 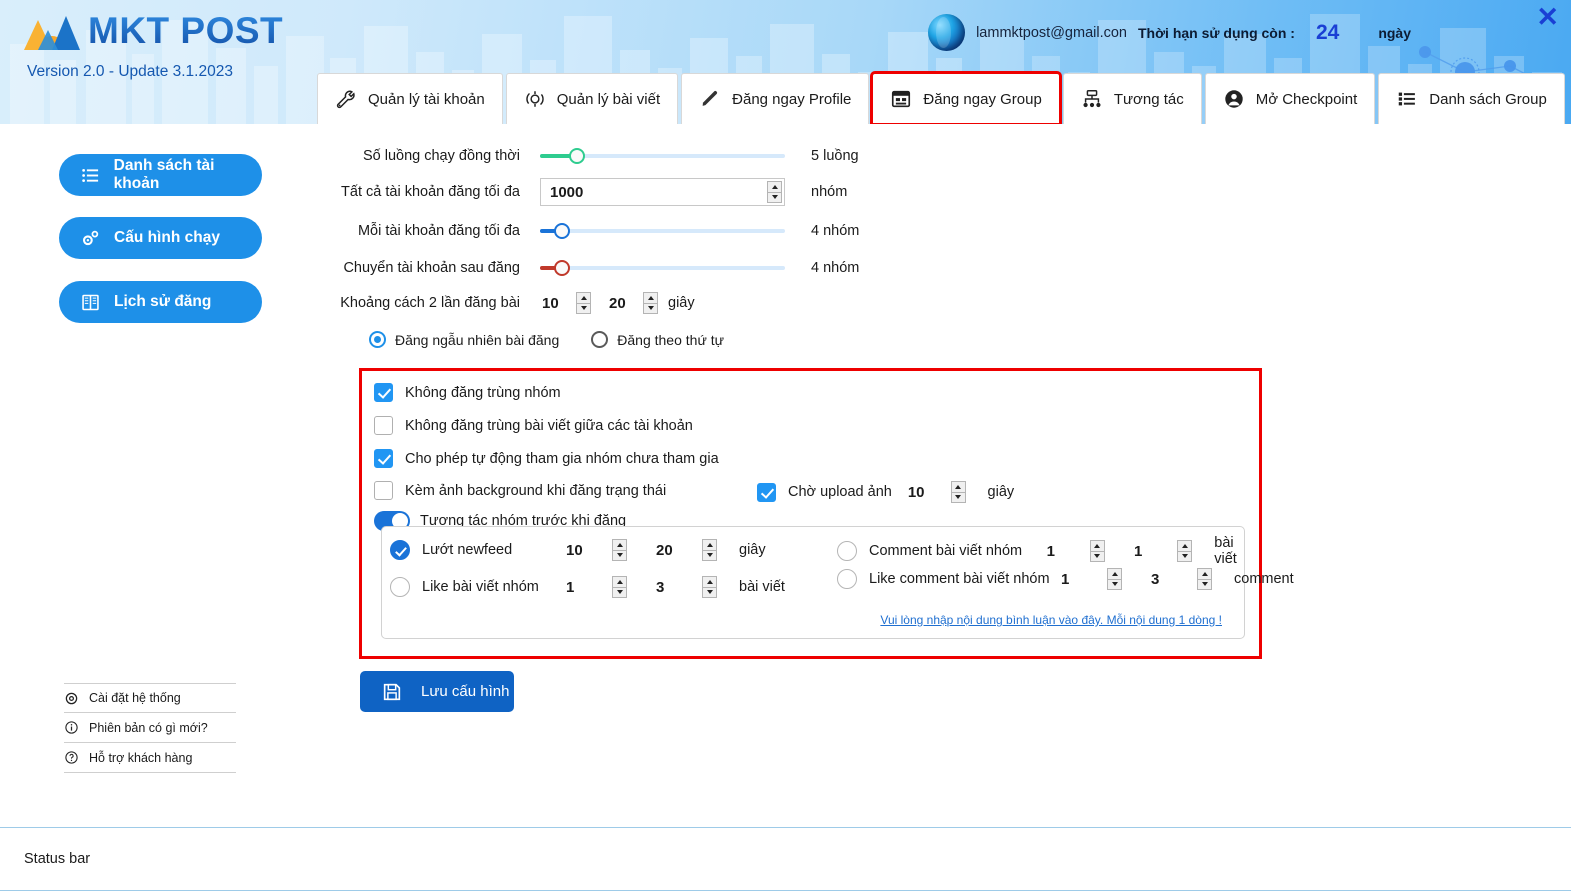 What do you see at coordinates (520, 490) in the screenshot?
I see `checkbox-kem-anh-background: Kèm ảnh background khi đăng trạng thái` at bounding box center [520, 490].